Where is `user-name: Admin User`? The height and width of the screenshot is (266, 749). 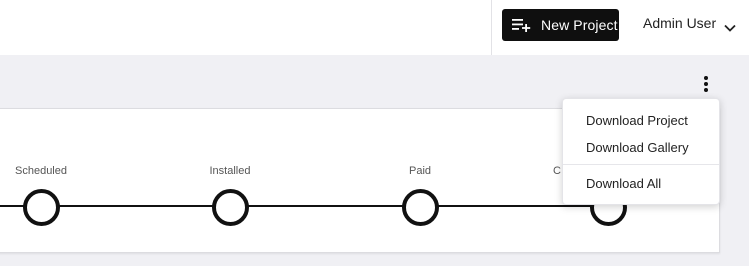 user-name: Admin User is located at coordinates (680, 23).